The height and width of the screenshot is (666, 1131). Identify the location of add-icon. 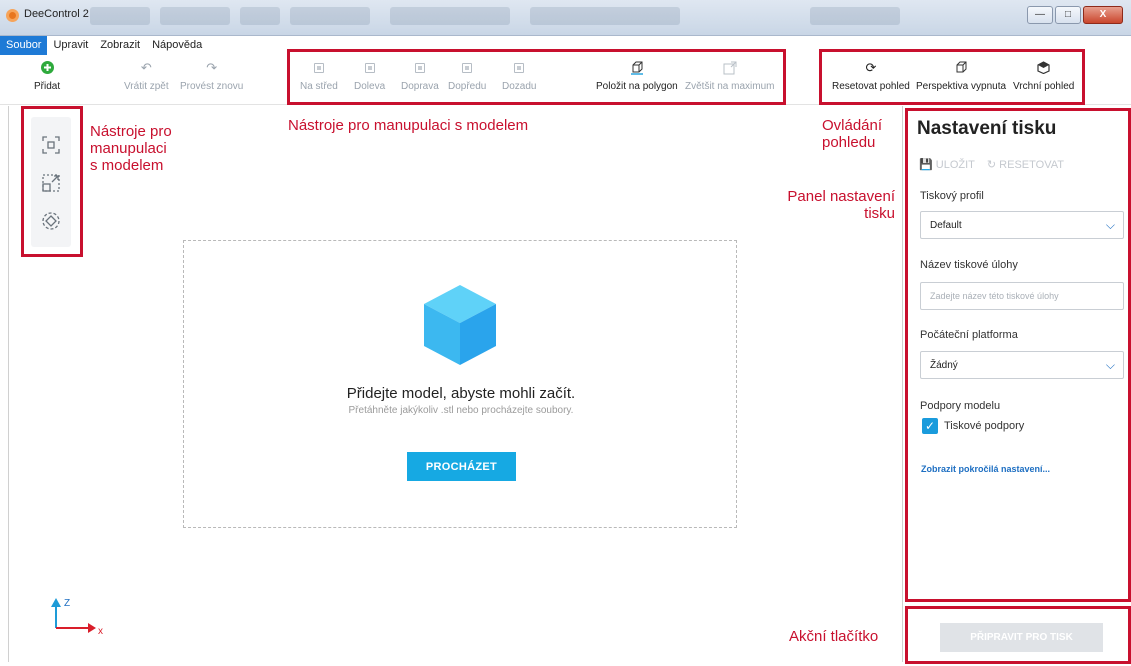
(47, 68).